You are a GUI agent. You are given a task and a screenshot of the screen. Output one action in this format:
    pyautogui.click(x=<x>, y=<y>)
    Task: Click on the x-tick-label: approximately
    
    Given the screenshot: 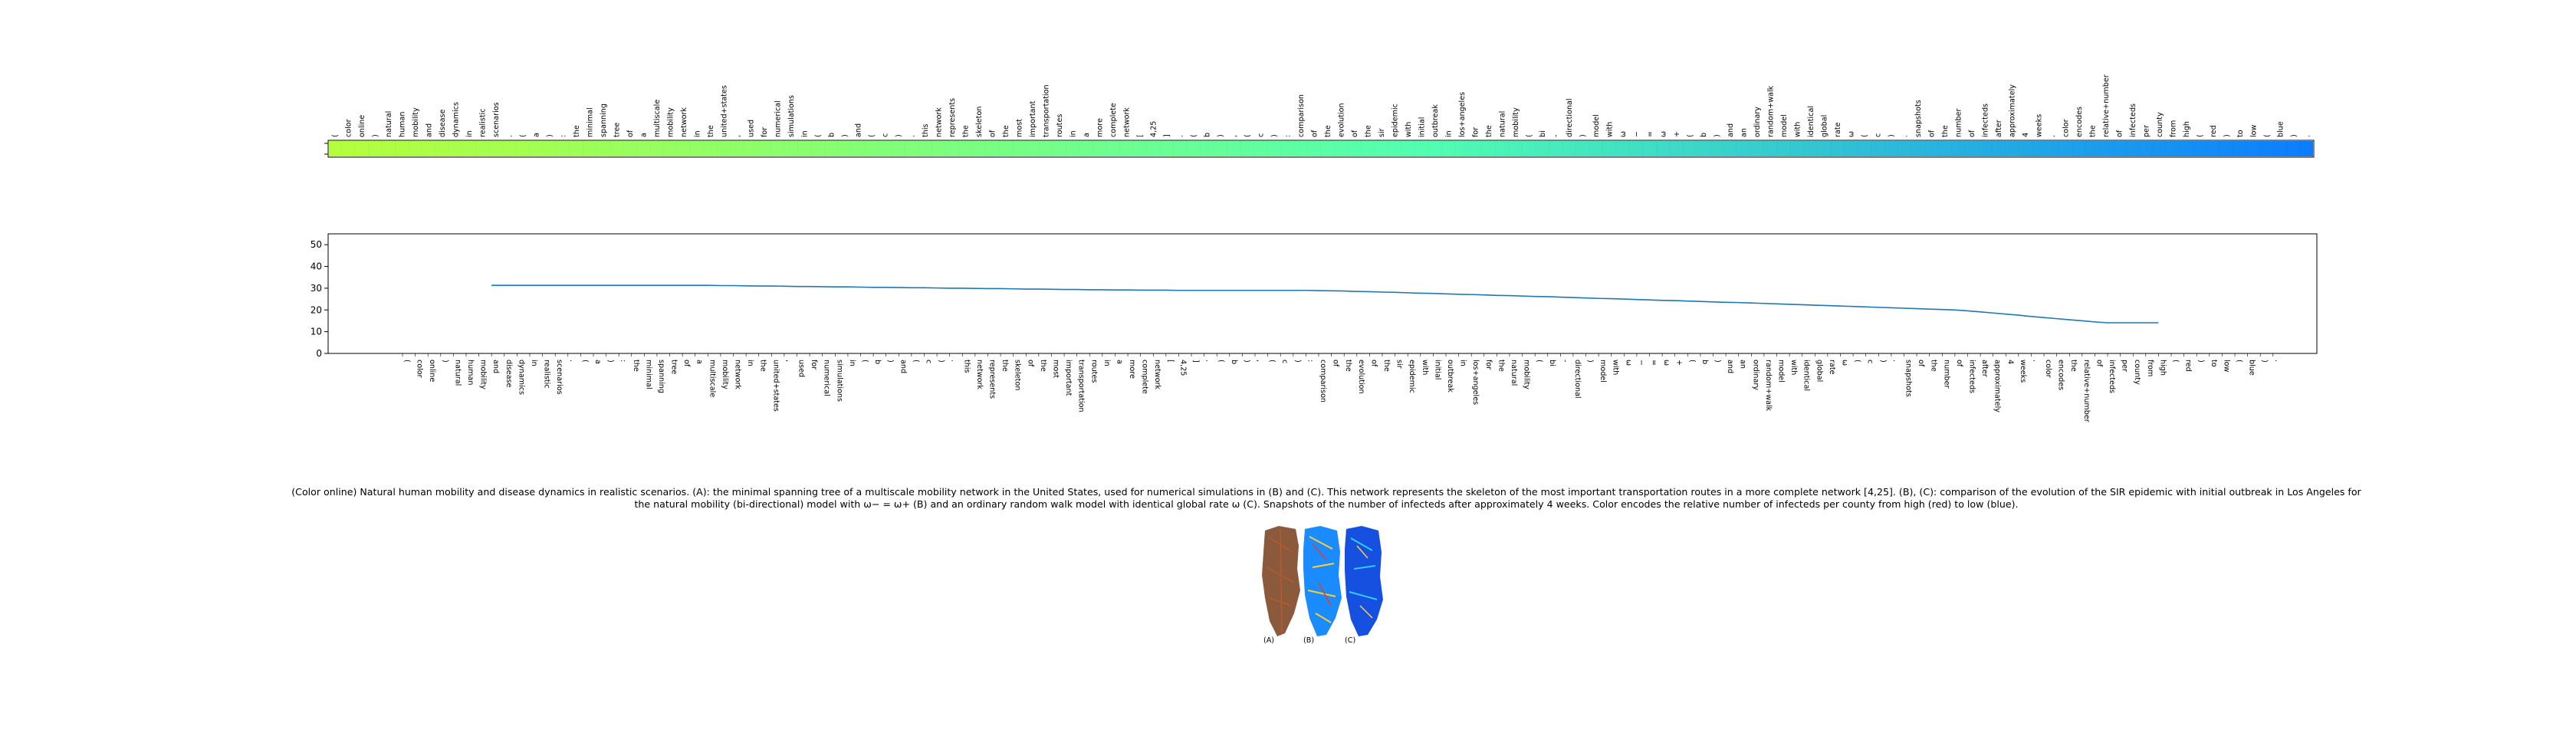 What is the action you would take?
    pyautogui.click(x=1997, y=386)
    